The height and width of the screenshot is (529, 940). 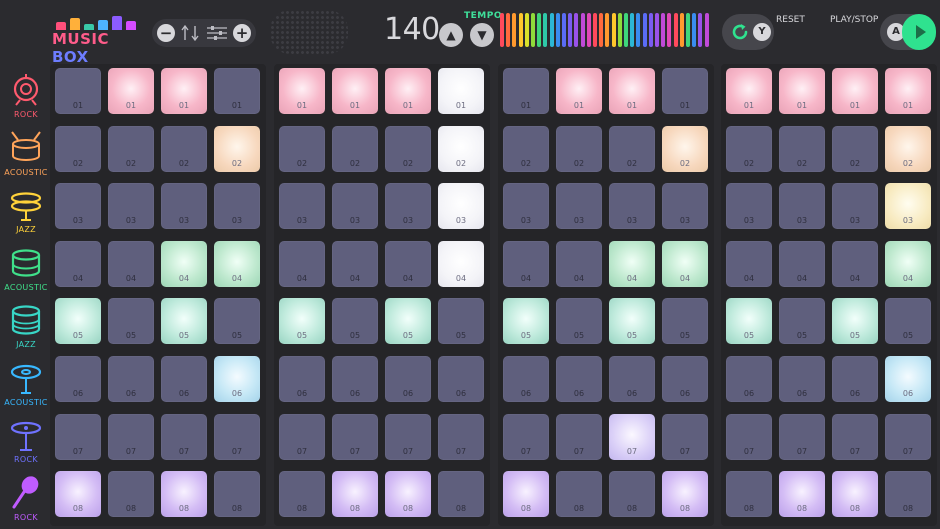 What do you see at coordinates (166, 33) in the screenshot?
I see `volume-down-button: −` at bounding box center [166, 33].